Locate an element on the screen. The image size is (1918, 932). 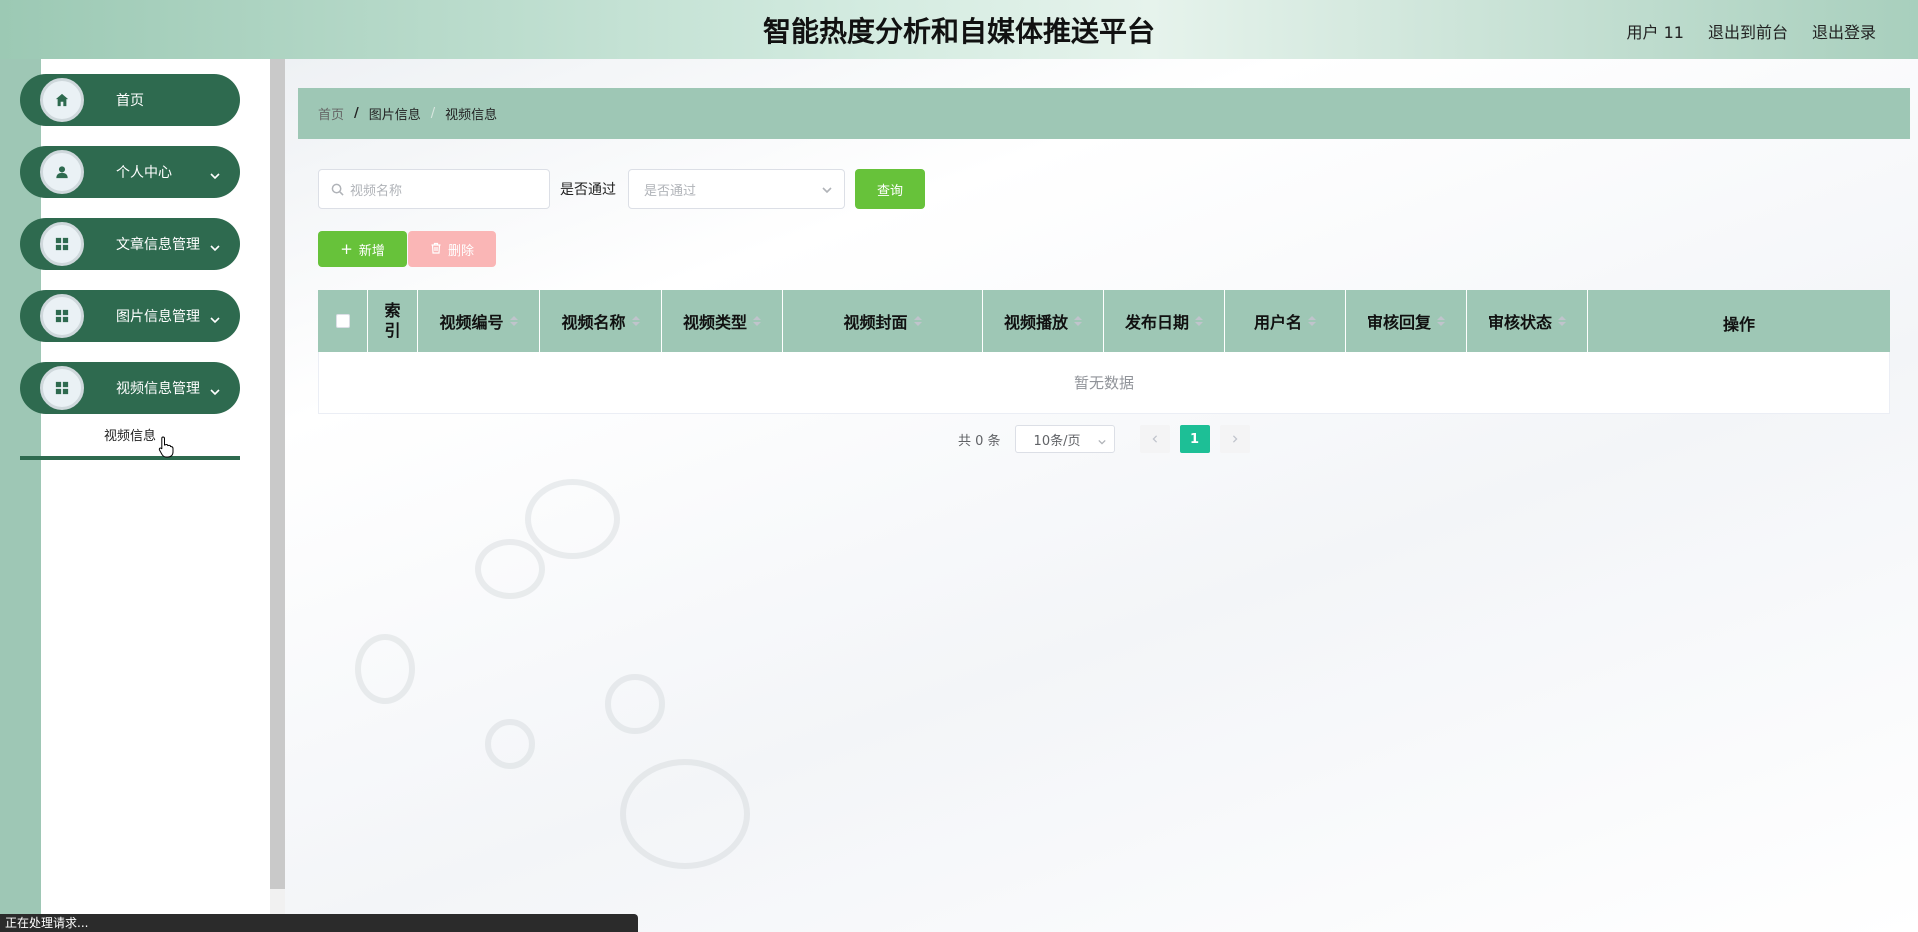
sidebar-item-home: 首页 is located at coordinates (130, 100).